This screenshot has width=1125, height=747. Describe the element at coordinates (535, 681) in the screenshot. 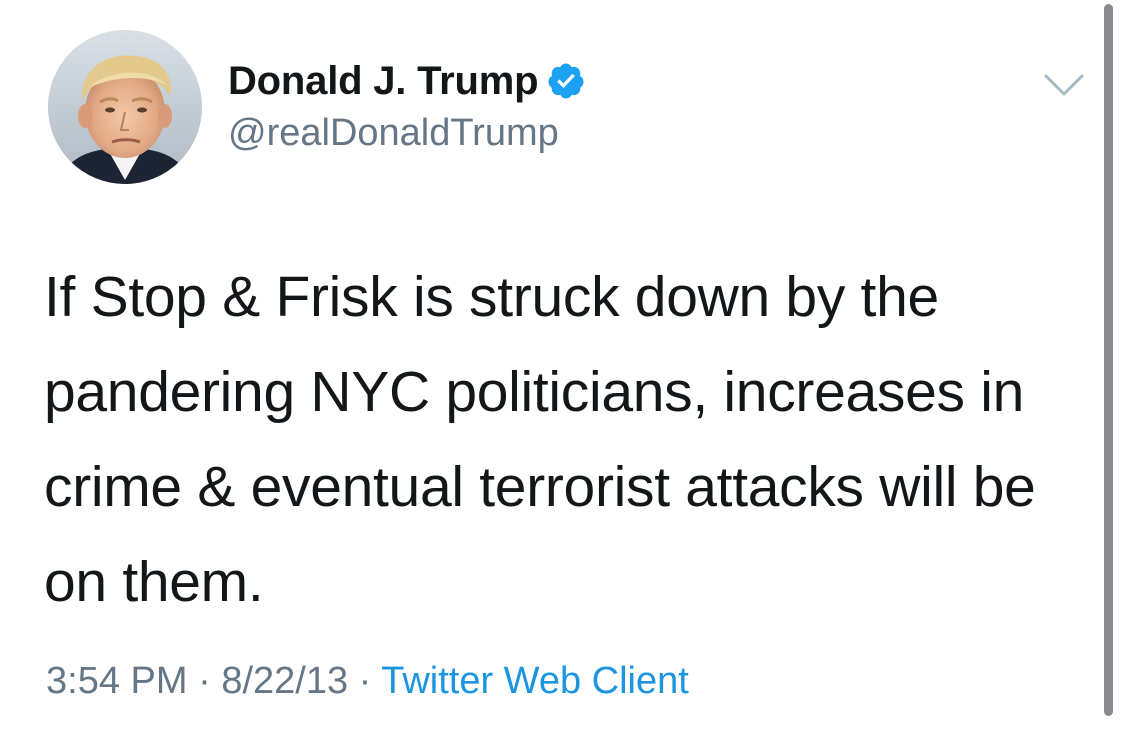

I see `tweet-source-link: Twitter Web Client` at that location.